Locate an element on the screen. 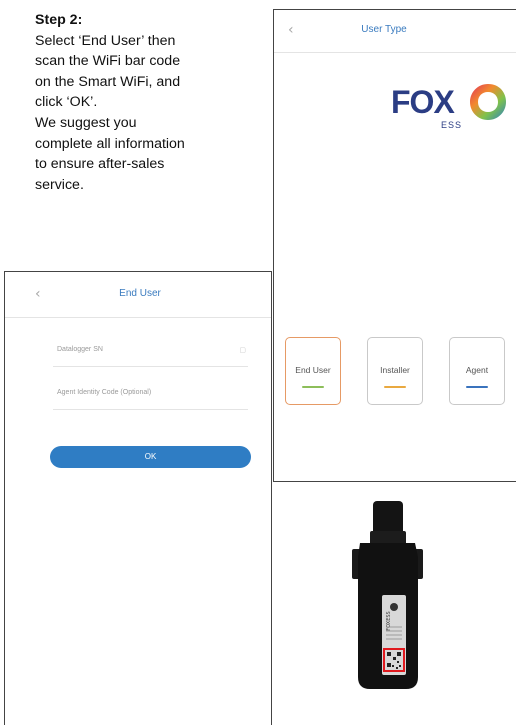 The width and height of the screenshot is (516, 725). device-brand-label: FOXESS is located at coordinates (389, 620).